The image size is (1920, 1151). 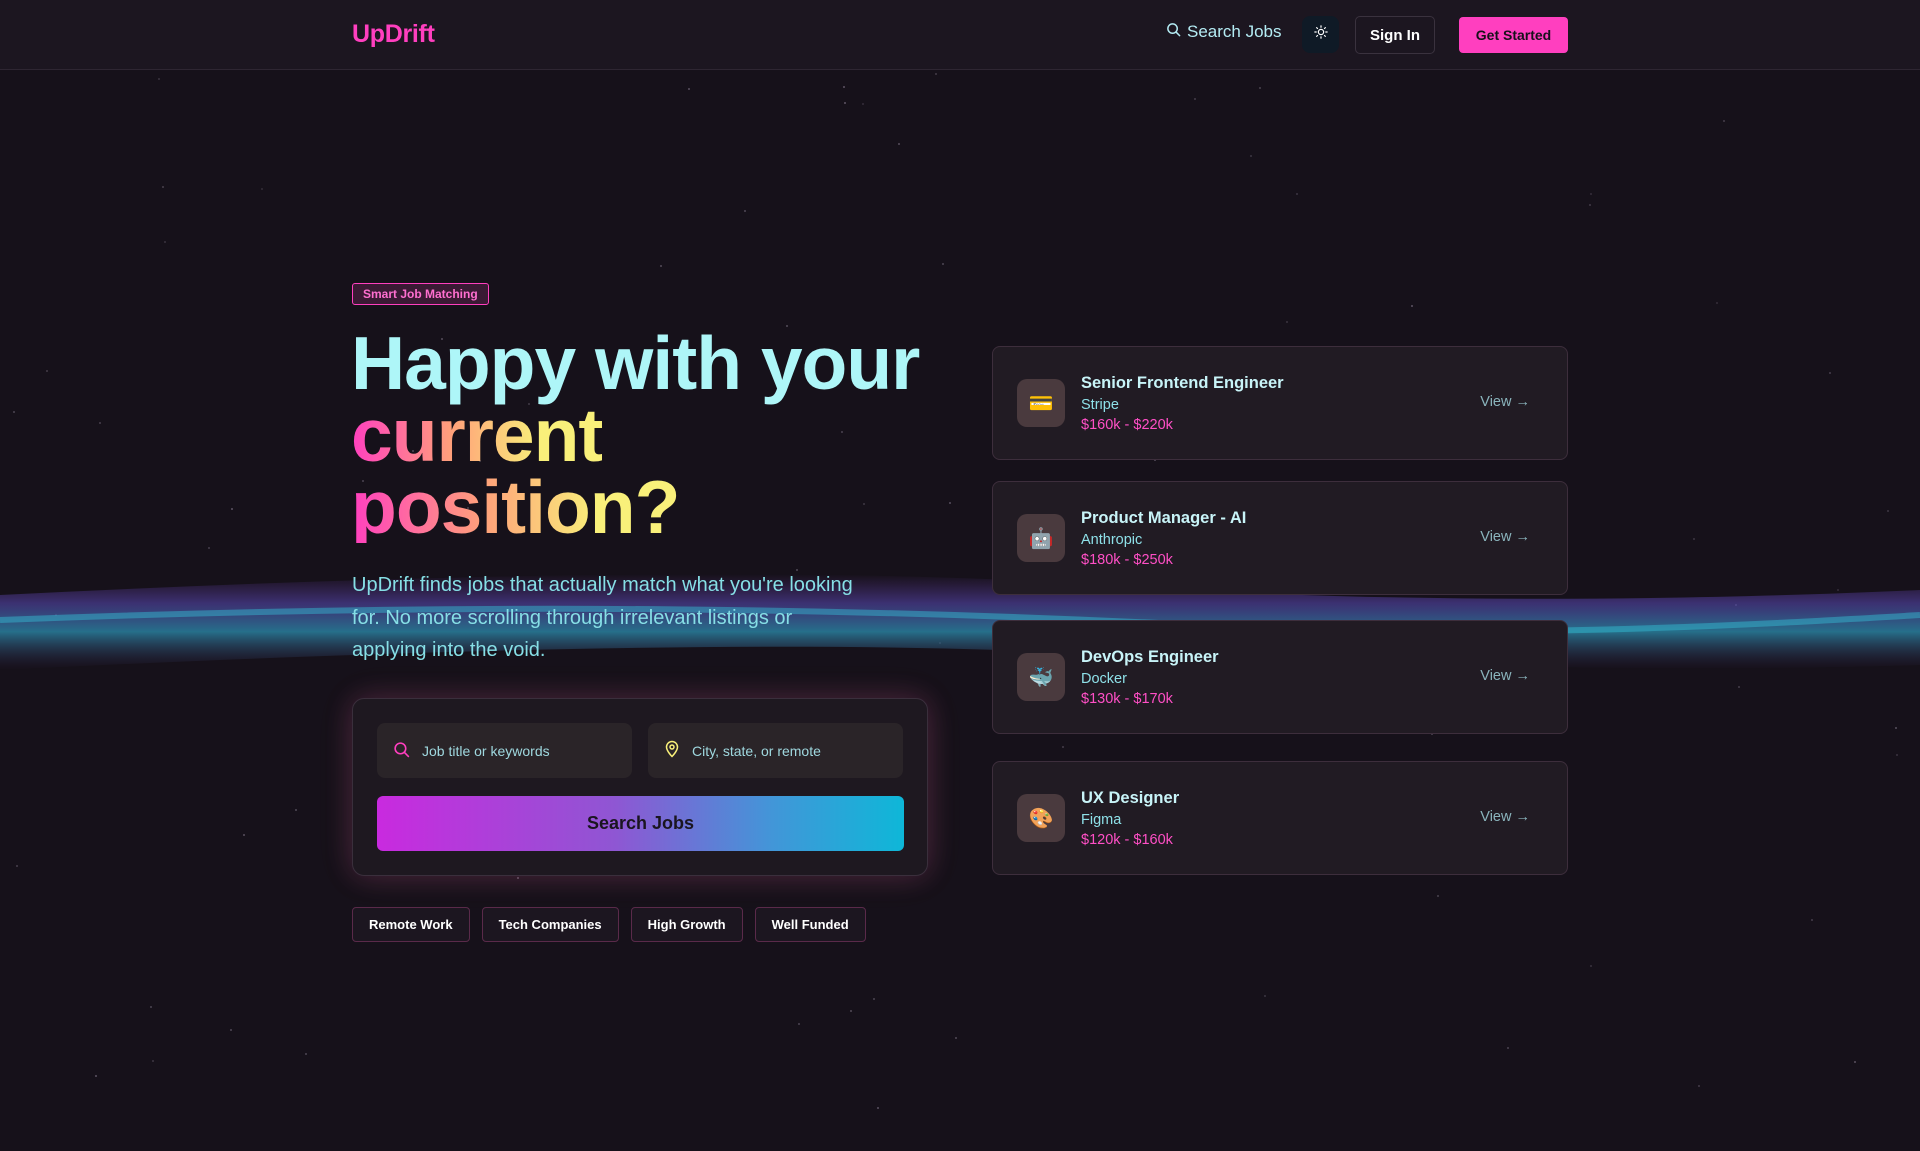 I want to click on sun-icon, so click(x=1320, y=34).